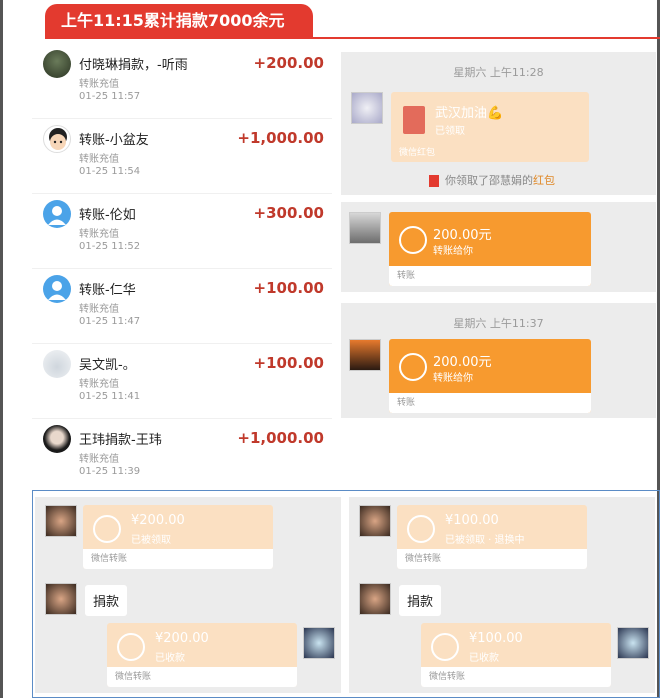 This screenshot has height=698, width=660. I want to click on list-item: 付晓琳捐款，-听雨 +200.00 转账充值 01-25 11:57, so click(182, 81).